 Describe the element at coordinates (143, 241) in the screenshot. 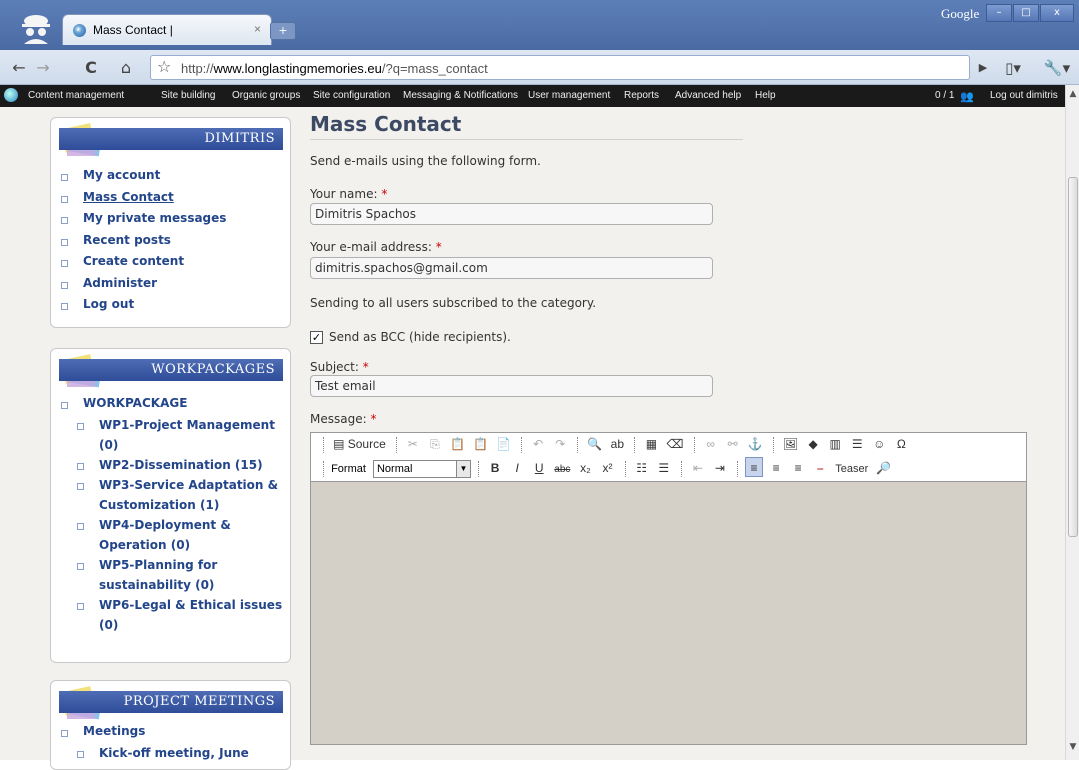

I see `menu-item-recent-posts: Recent posts` at that location.